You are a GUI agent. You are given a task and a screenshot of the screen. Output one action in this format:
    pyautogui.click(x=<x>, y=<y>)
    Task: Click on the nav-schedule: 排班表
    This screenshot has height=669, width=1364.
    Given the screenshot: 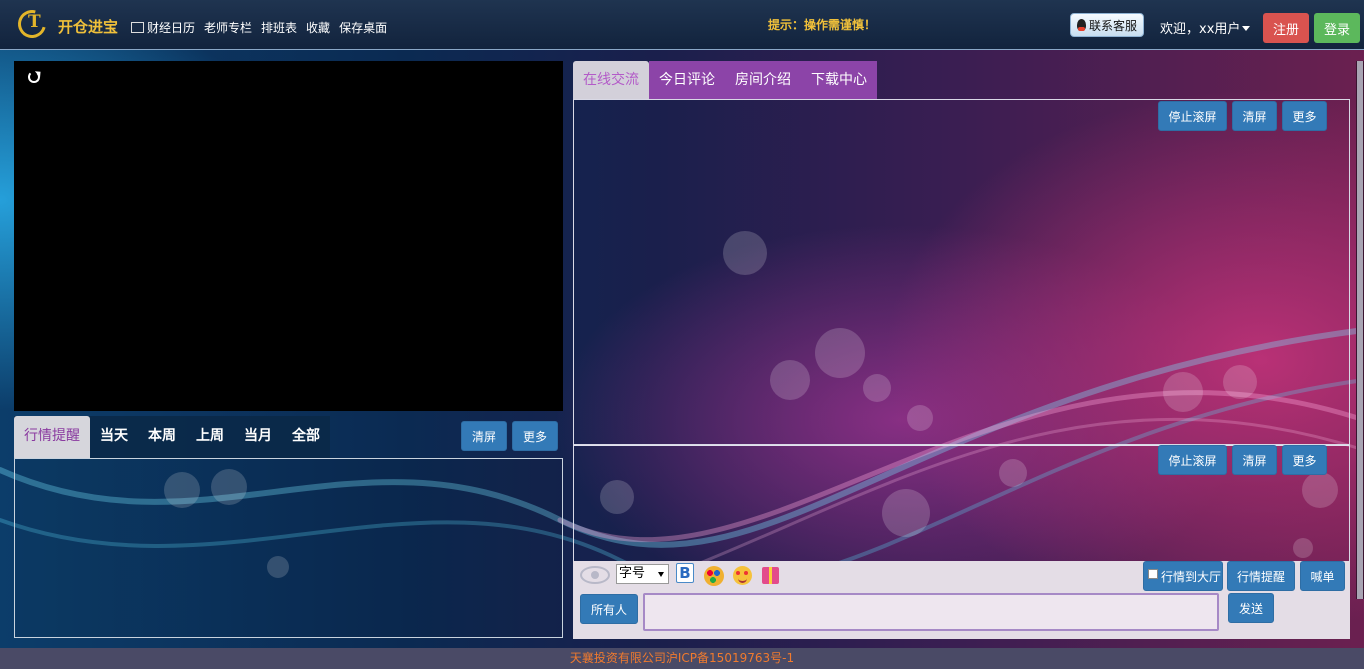 What is the action you would take?
    pyautogui.click(x=279, y=27)
    